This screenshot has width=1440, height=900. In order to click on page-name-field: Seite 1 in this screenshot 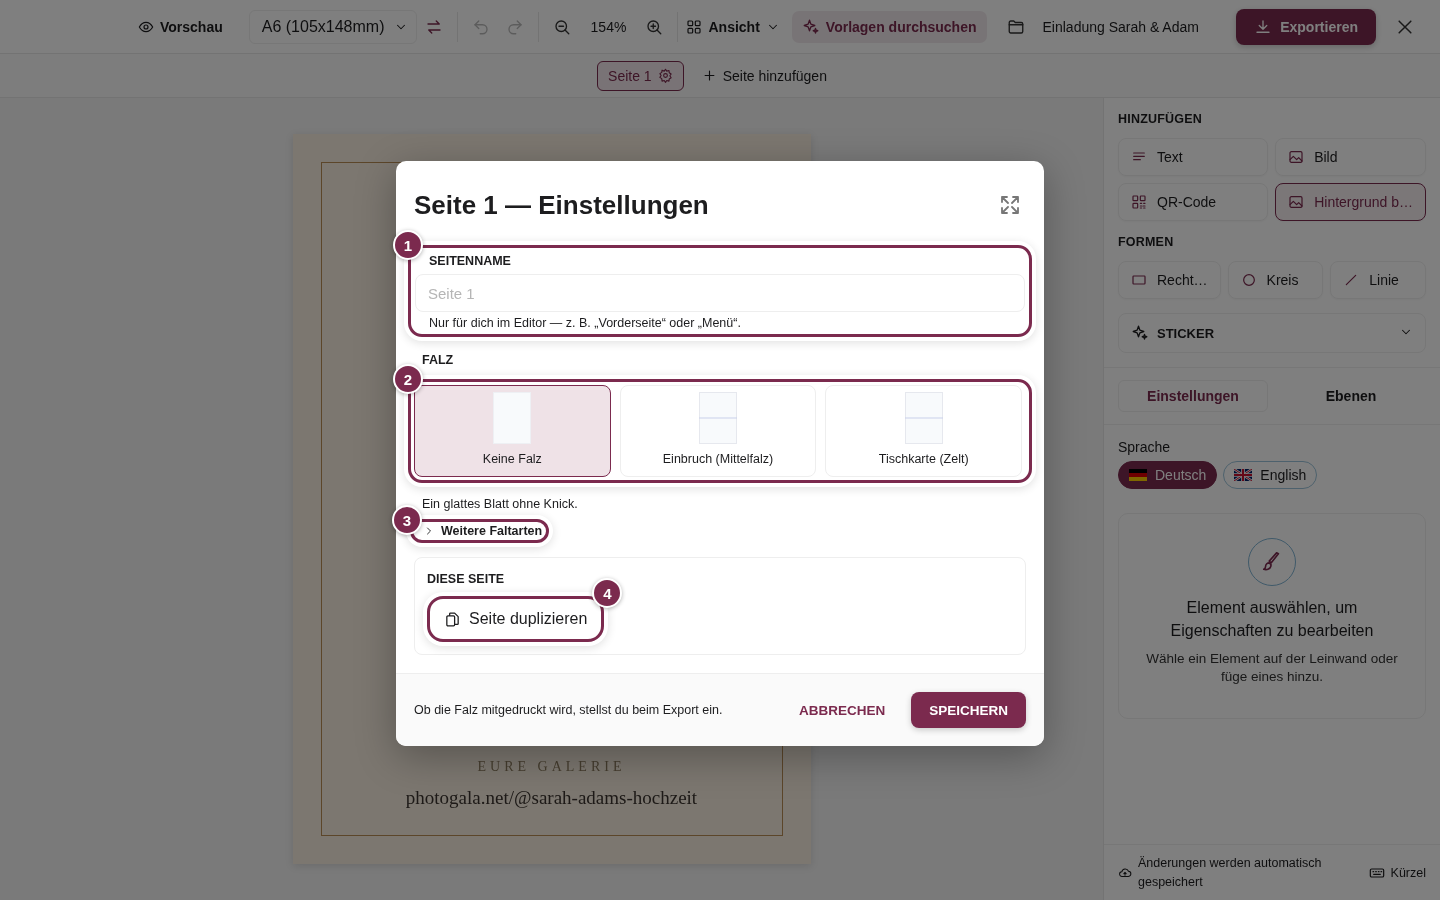, I will do `click(720, 293)`.